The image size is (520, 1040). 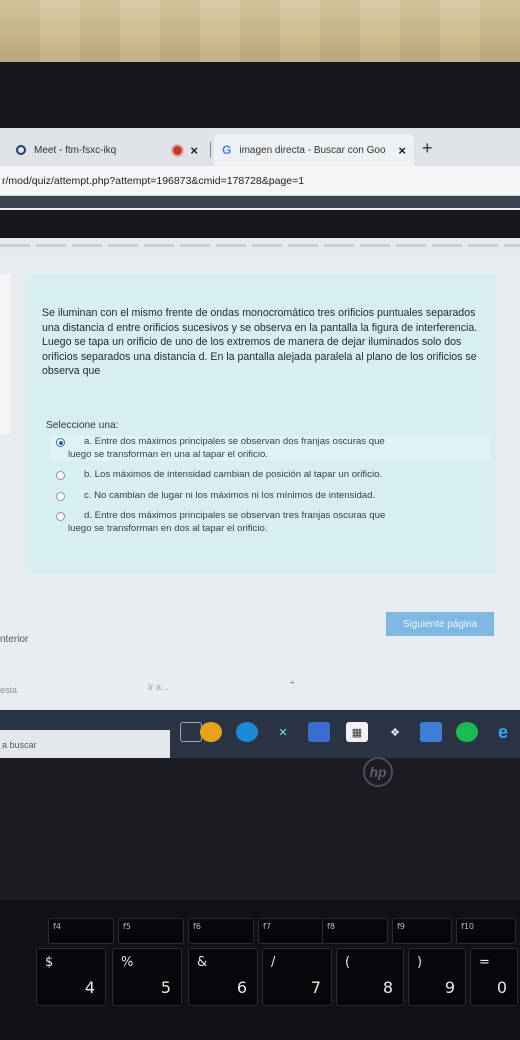 What do you see at coordinates (260, 224) in the screenshot?
I see `navbar` at bounding box center [260, 224].